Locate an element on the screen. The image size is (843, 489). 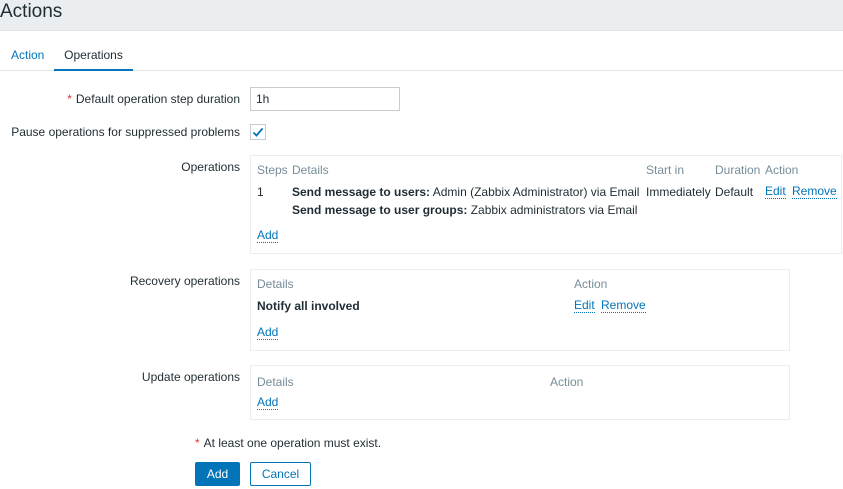
operations-label: Operations is located at coordinates (210, 167).